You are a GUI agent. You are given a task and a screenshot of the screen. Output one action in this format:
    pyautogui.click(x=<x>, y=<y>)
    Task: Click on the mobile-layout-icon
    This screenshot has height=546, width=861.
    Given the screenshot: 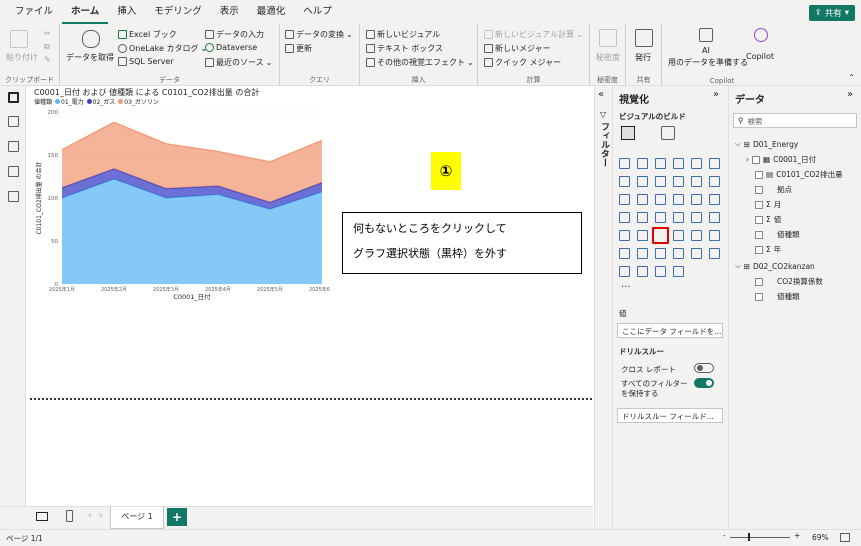 What is the action you would take?
    pyautogui.click(x=69, y=516)
    